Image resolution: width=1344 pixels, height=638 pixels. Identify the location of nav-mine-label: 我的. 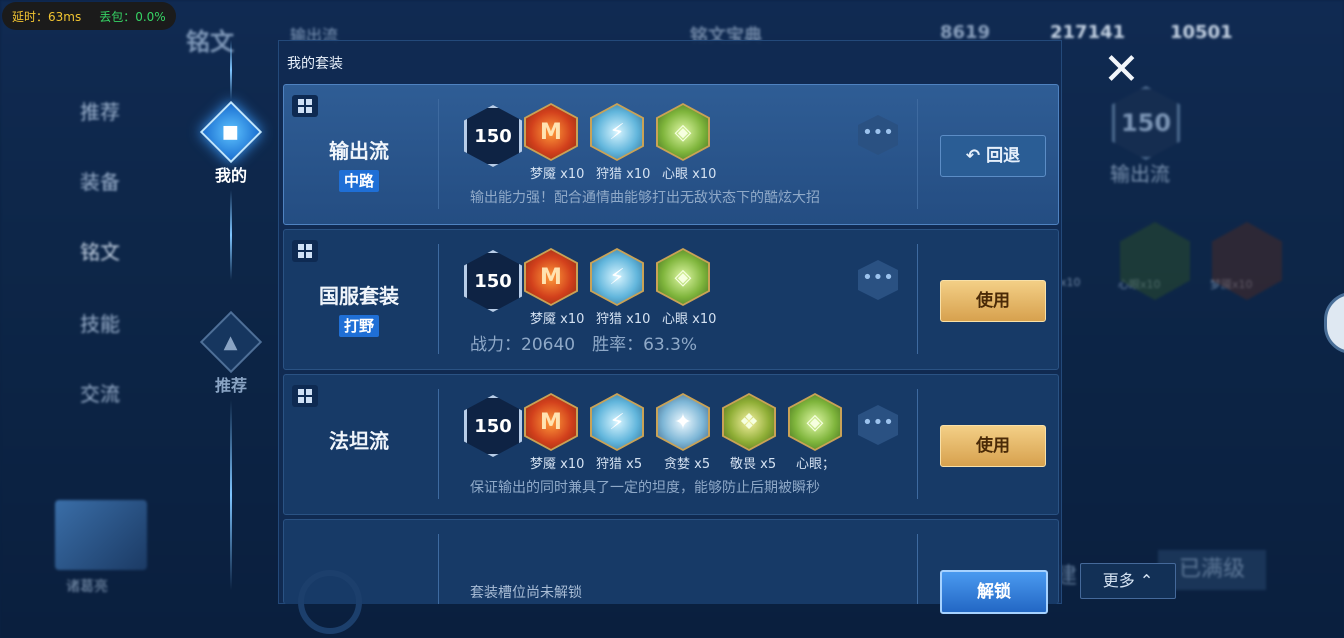
(230, 175).